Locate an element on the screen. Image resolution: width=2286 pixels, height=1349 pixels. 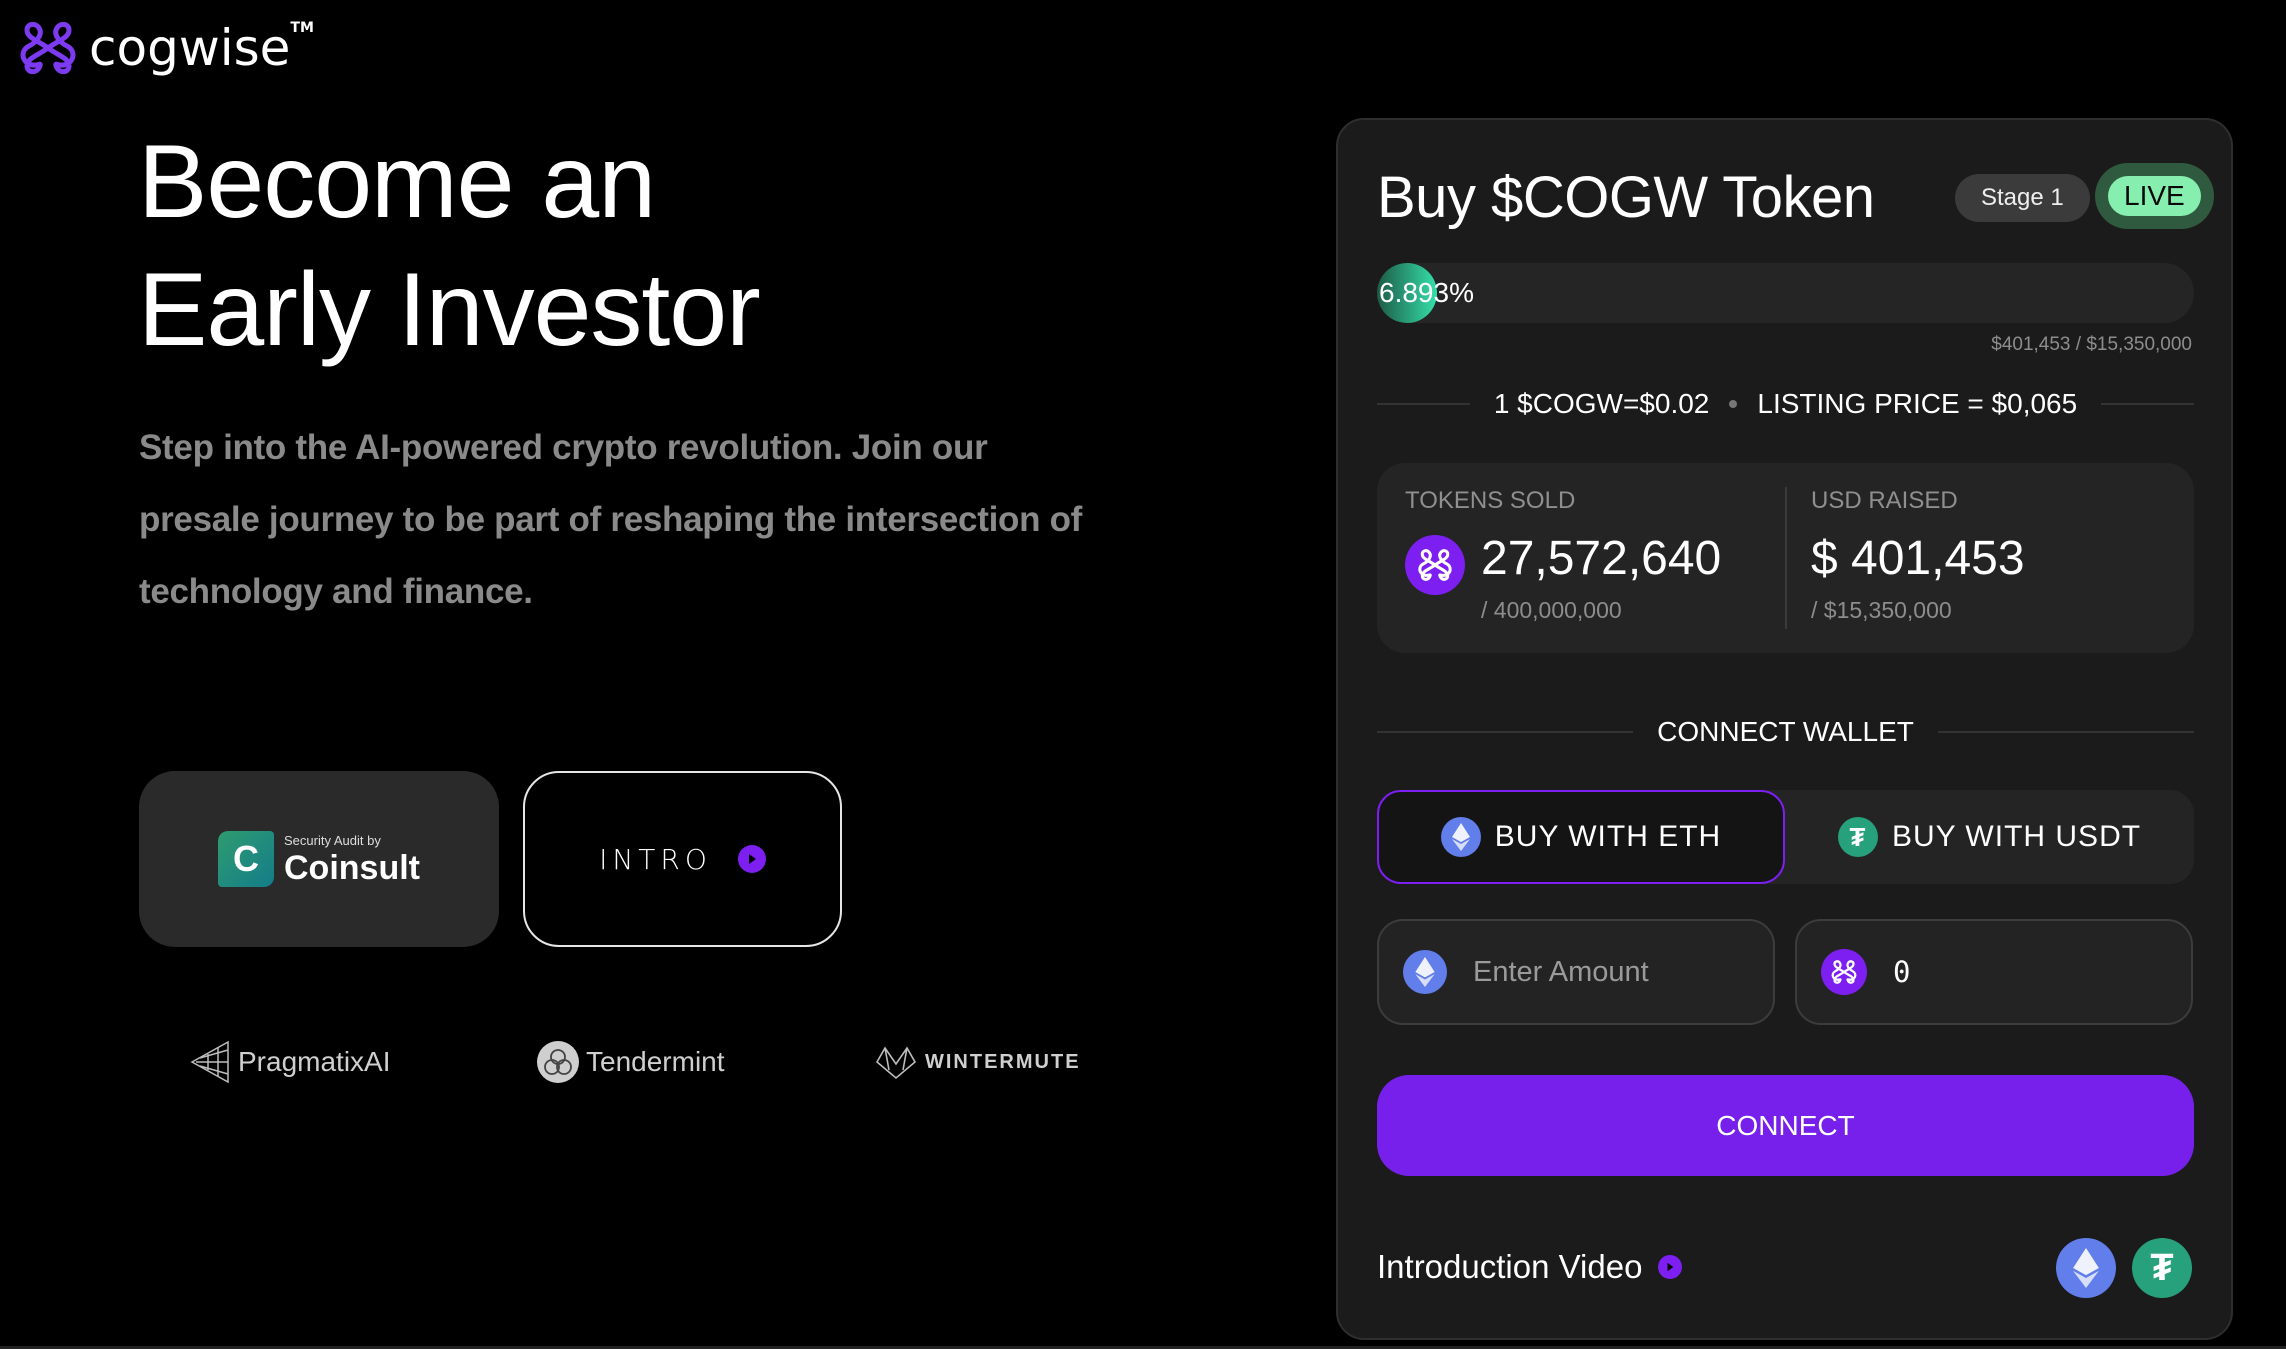
cogwise-logo-icon is located at coordinates (48, 48).